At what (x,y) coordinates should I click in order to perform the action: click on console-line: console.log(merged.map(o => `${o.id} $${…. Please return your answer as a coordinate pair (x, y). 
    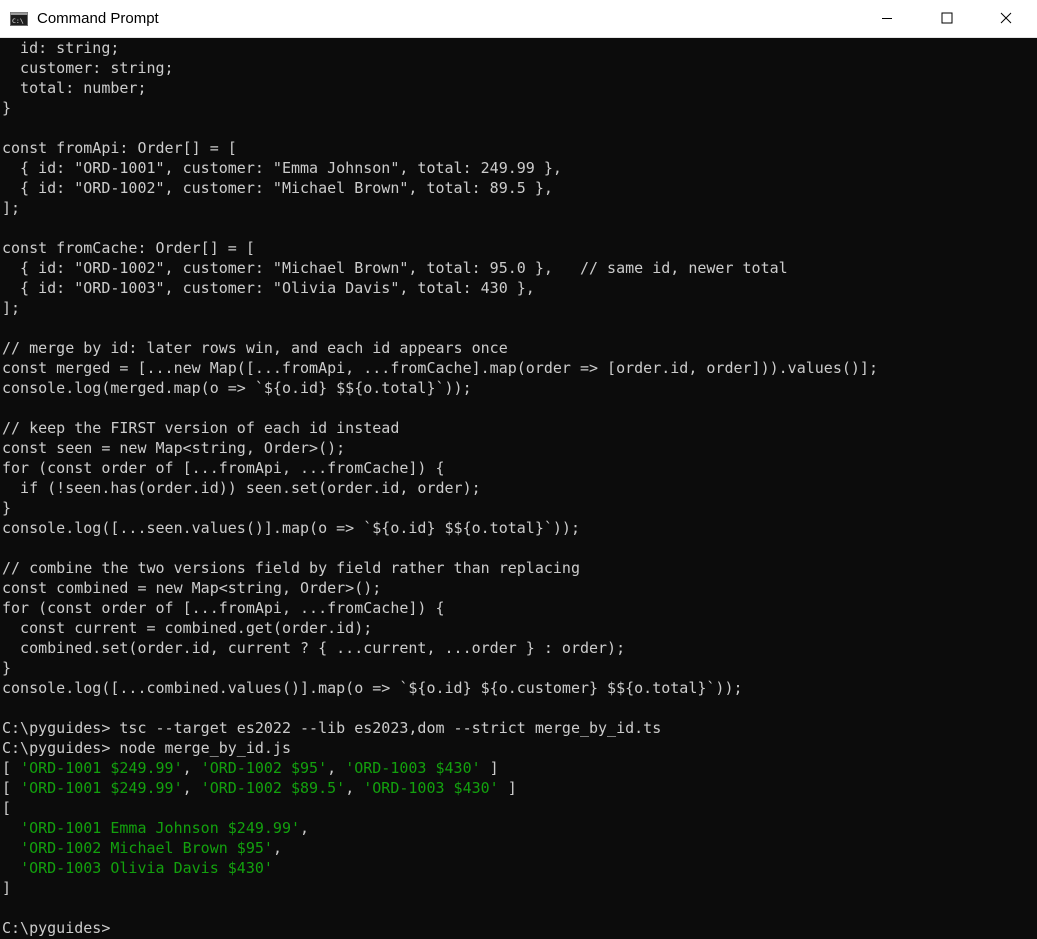
    Looking at the image, I should click on (237, 388).